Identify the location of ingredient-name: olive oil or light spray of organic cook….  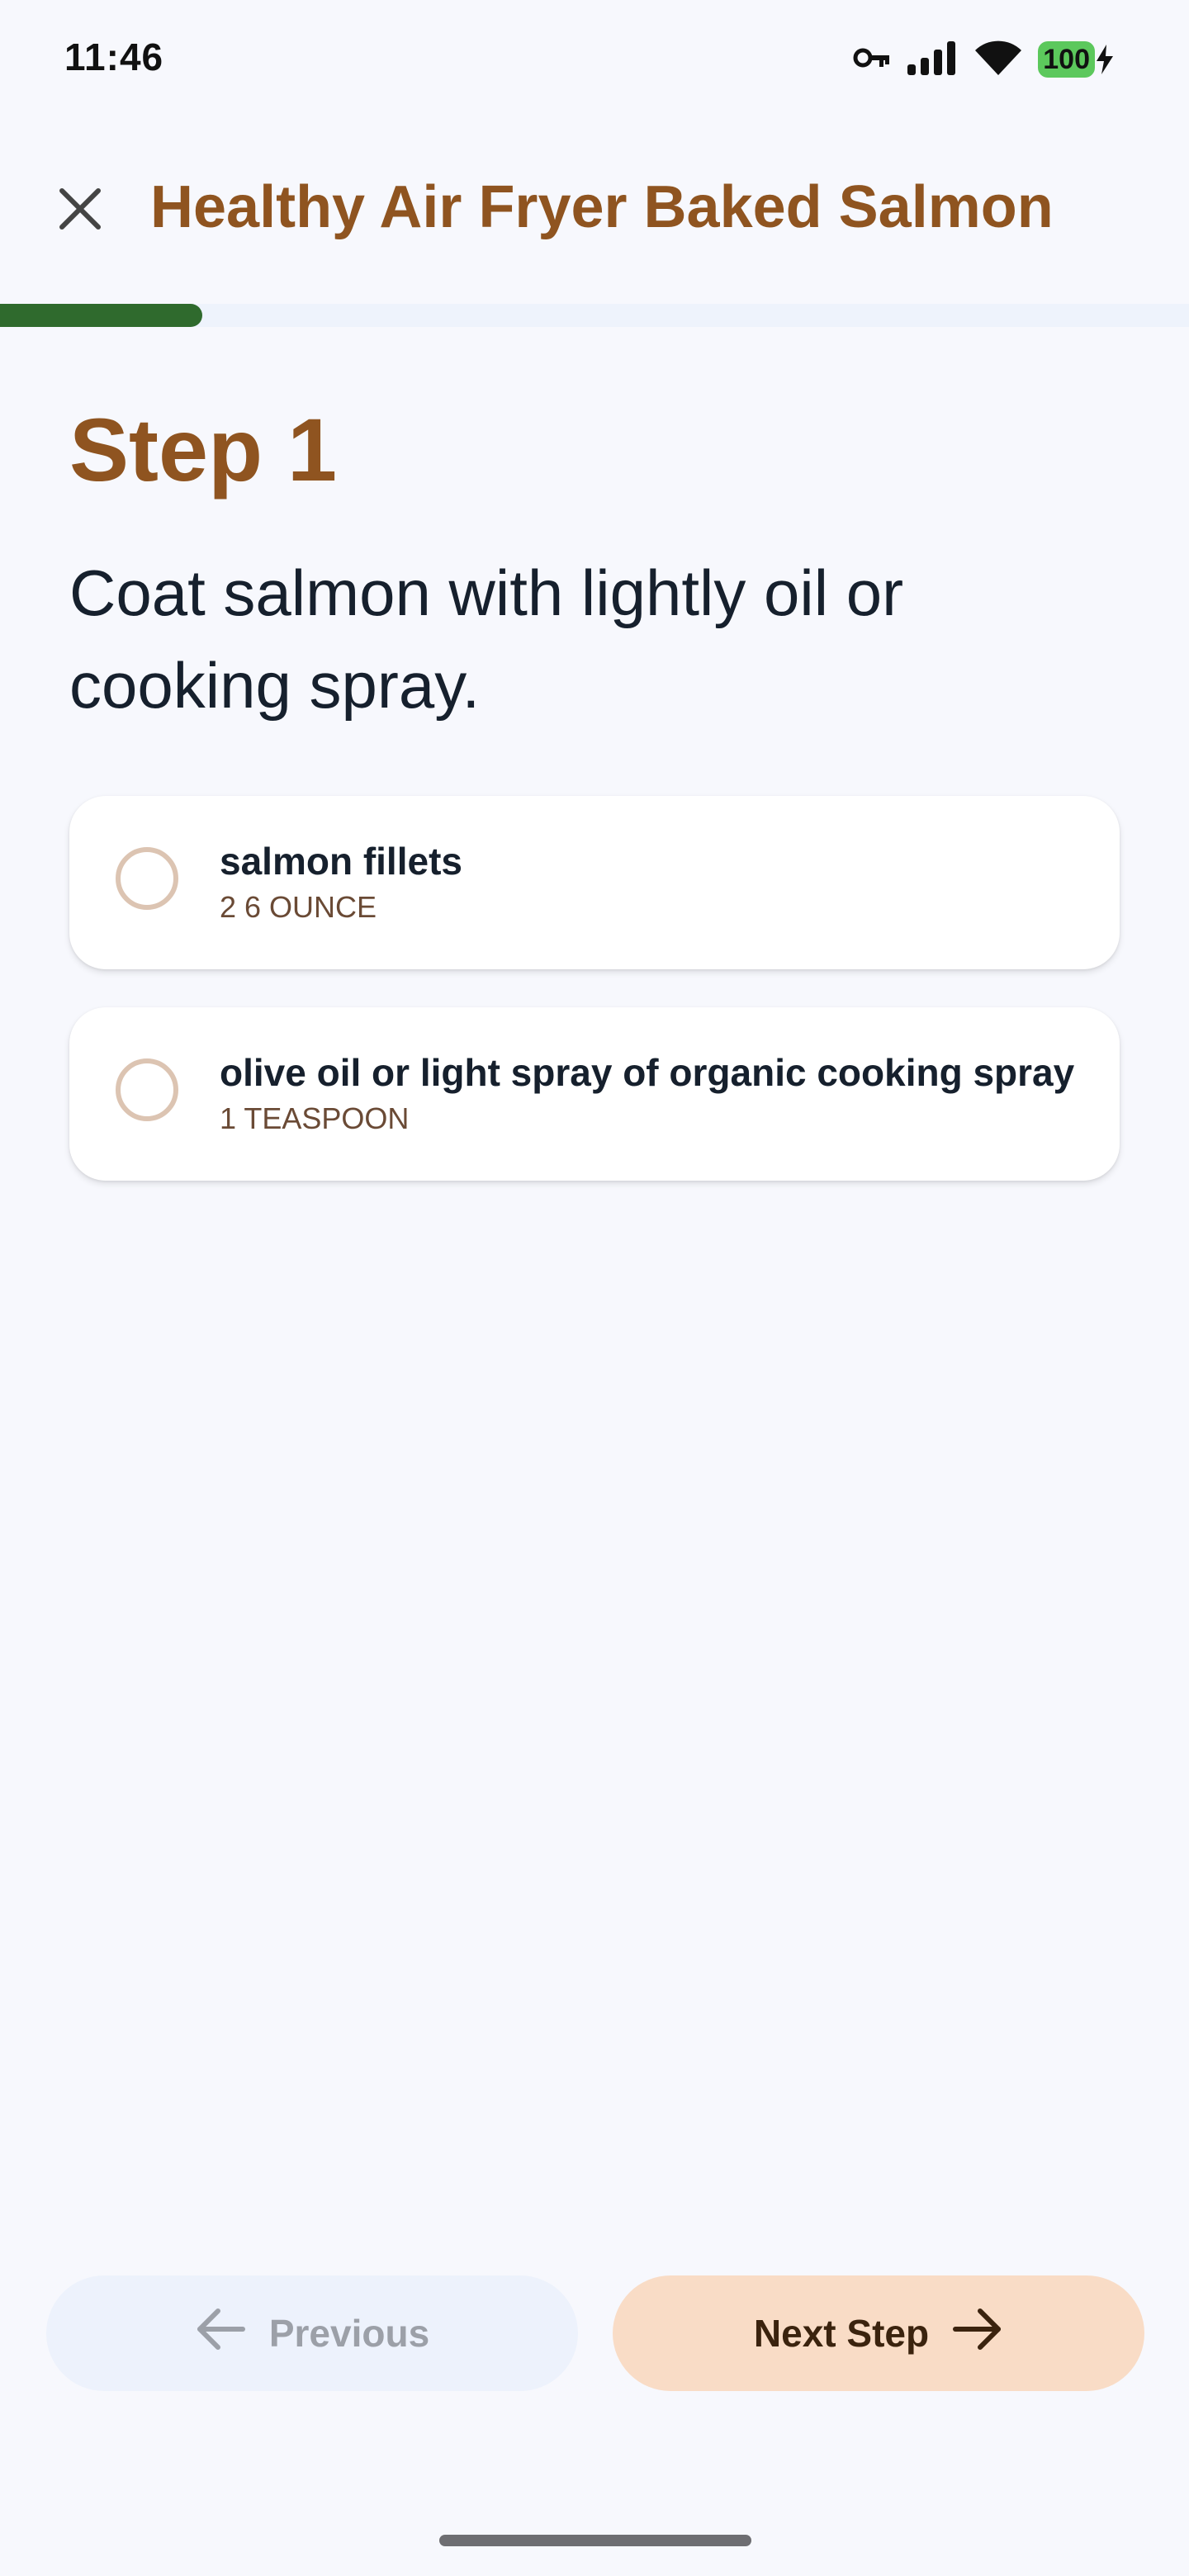
(647, 1072).